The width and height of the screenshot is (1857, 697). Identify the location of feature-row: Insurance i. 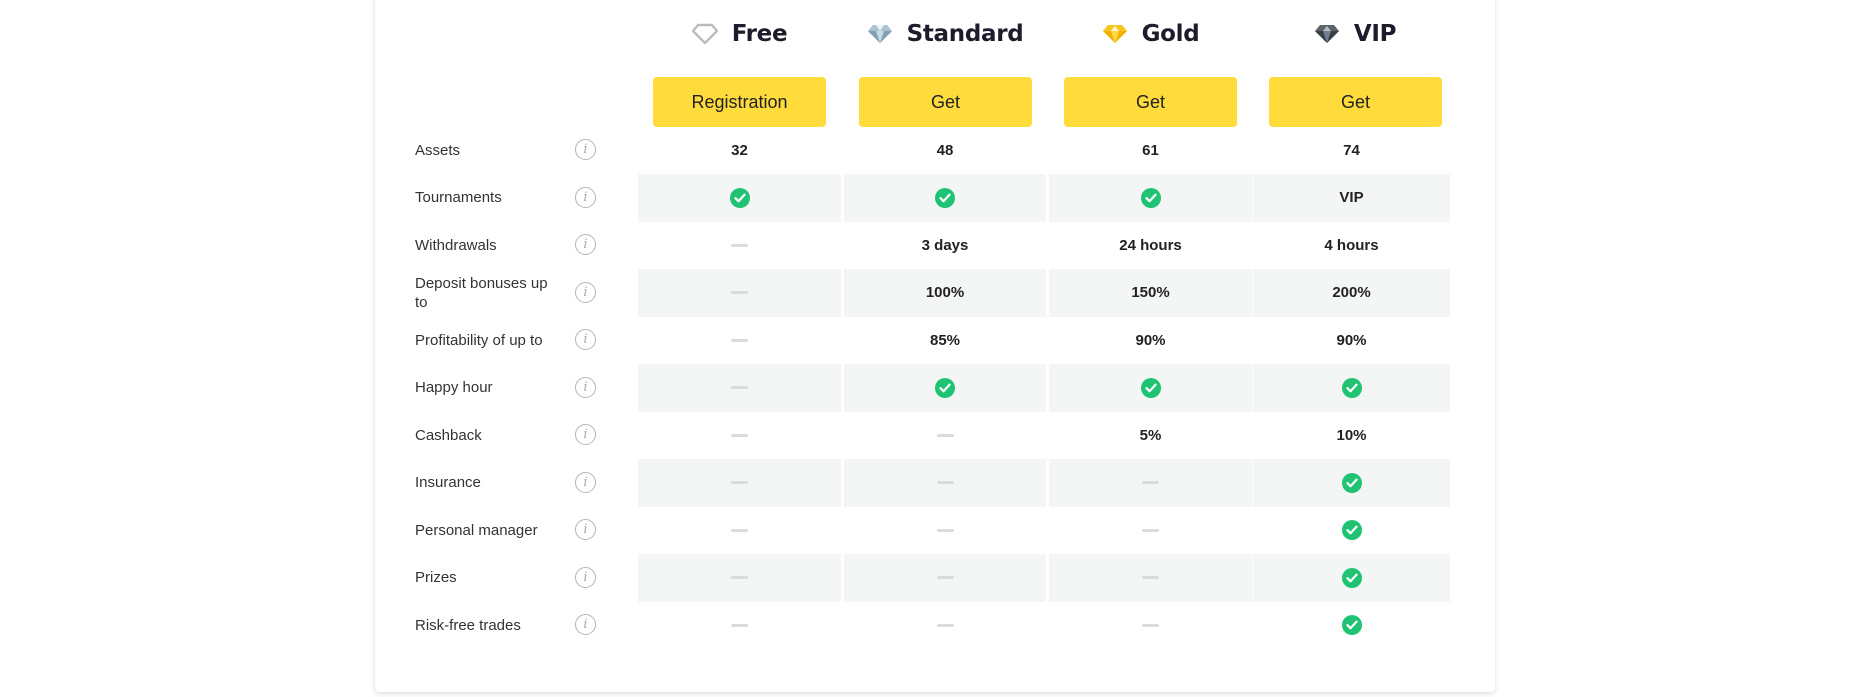
(928, 483).